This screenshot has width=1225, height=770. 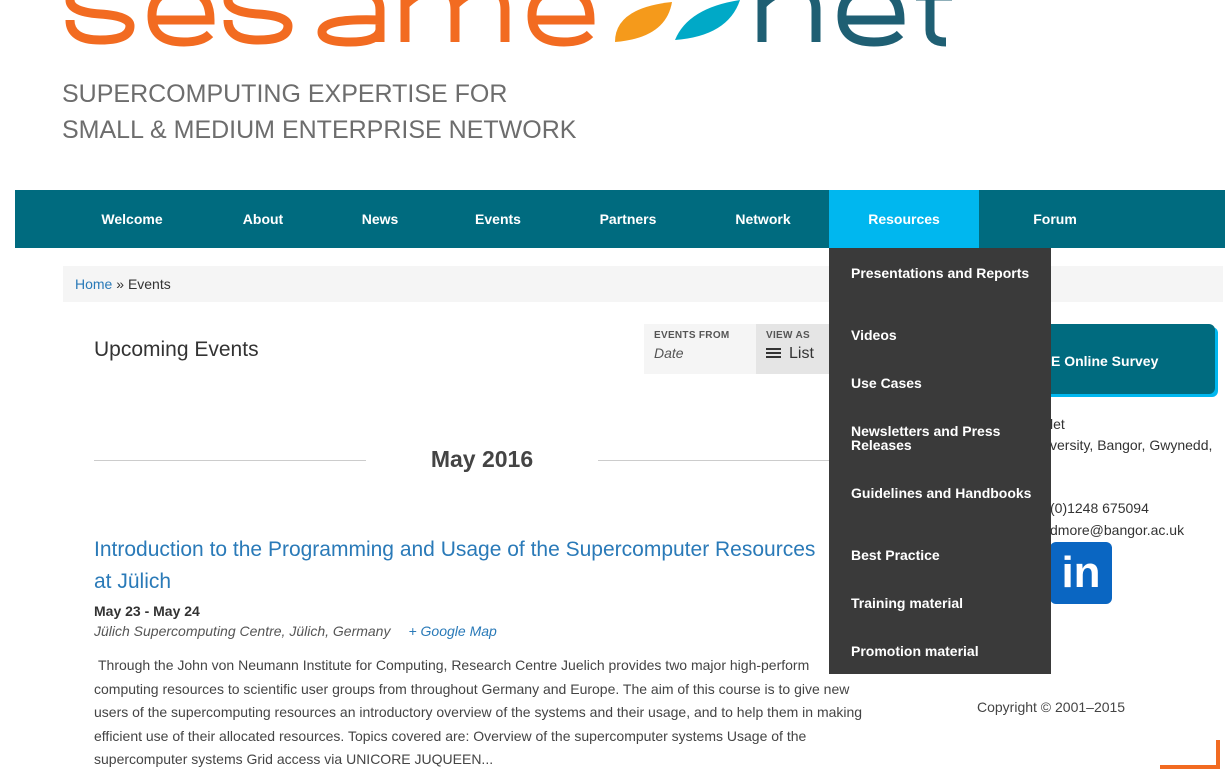 What do you see at coordinates (93, 284) in the screenshot?
I see `breadcrumb-home-link: Home` at bounding box center [93, 284].